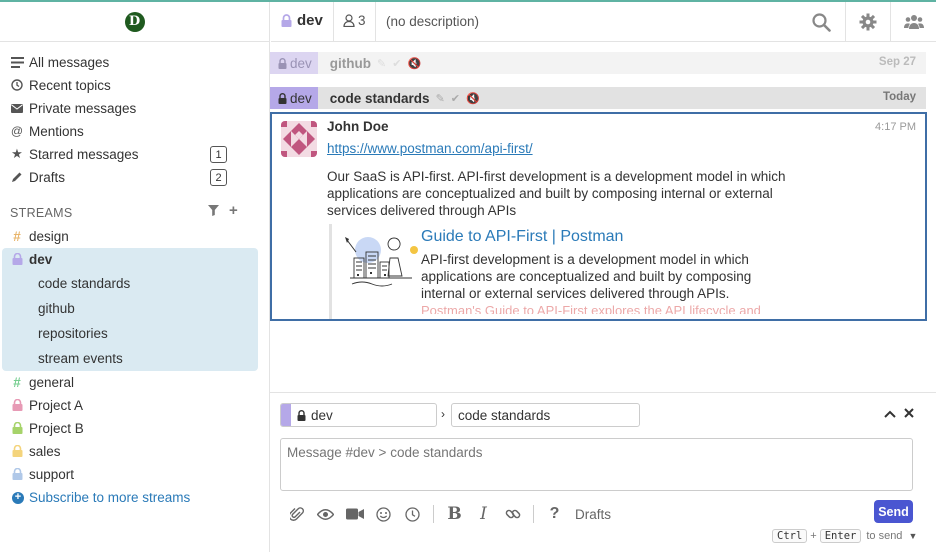 The width and height of the screenshot is (936, 552). I want to click on recipient-topic-name: github, so click(350, 63).